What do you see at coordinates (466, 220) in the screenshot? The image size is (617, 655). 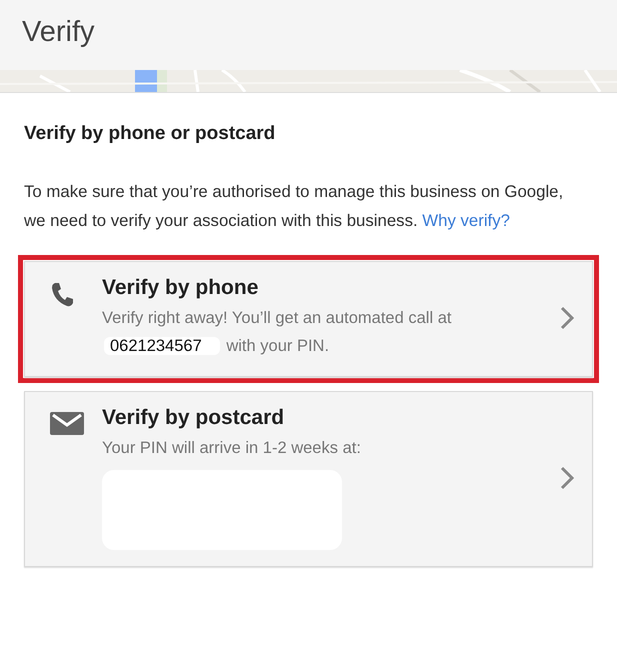 I see `why-verify-link: Why verify?` at bounding box center [466, 220].